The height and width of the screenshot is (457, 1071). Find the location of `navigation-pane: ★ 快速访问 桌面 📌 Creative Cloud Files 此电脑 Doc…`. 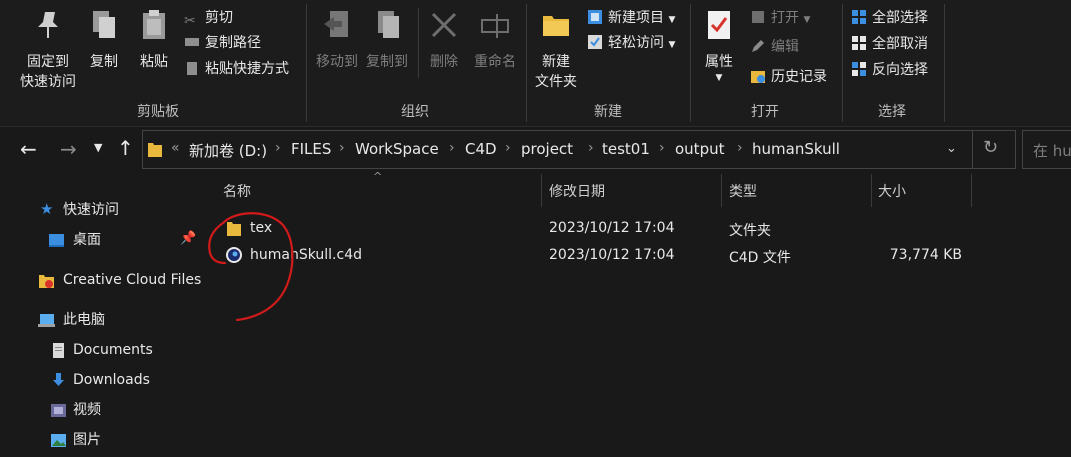

navigation-pane: ★ 快速访问 桌面 📌 Creative Cloud Files 此电脑 Doc… is located at coordinates (100, 313).